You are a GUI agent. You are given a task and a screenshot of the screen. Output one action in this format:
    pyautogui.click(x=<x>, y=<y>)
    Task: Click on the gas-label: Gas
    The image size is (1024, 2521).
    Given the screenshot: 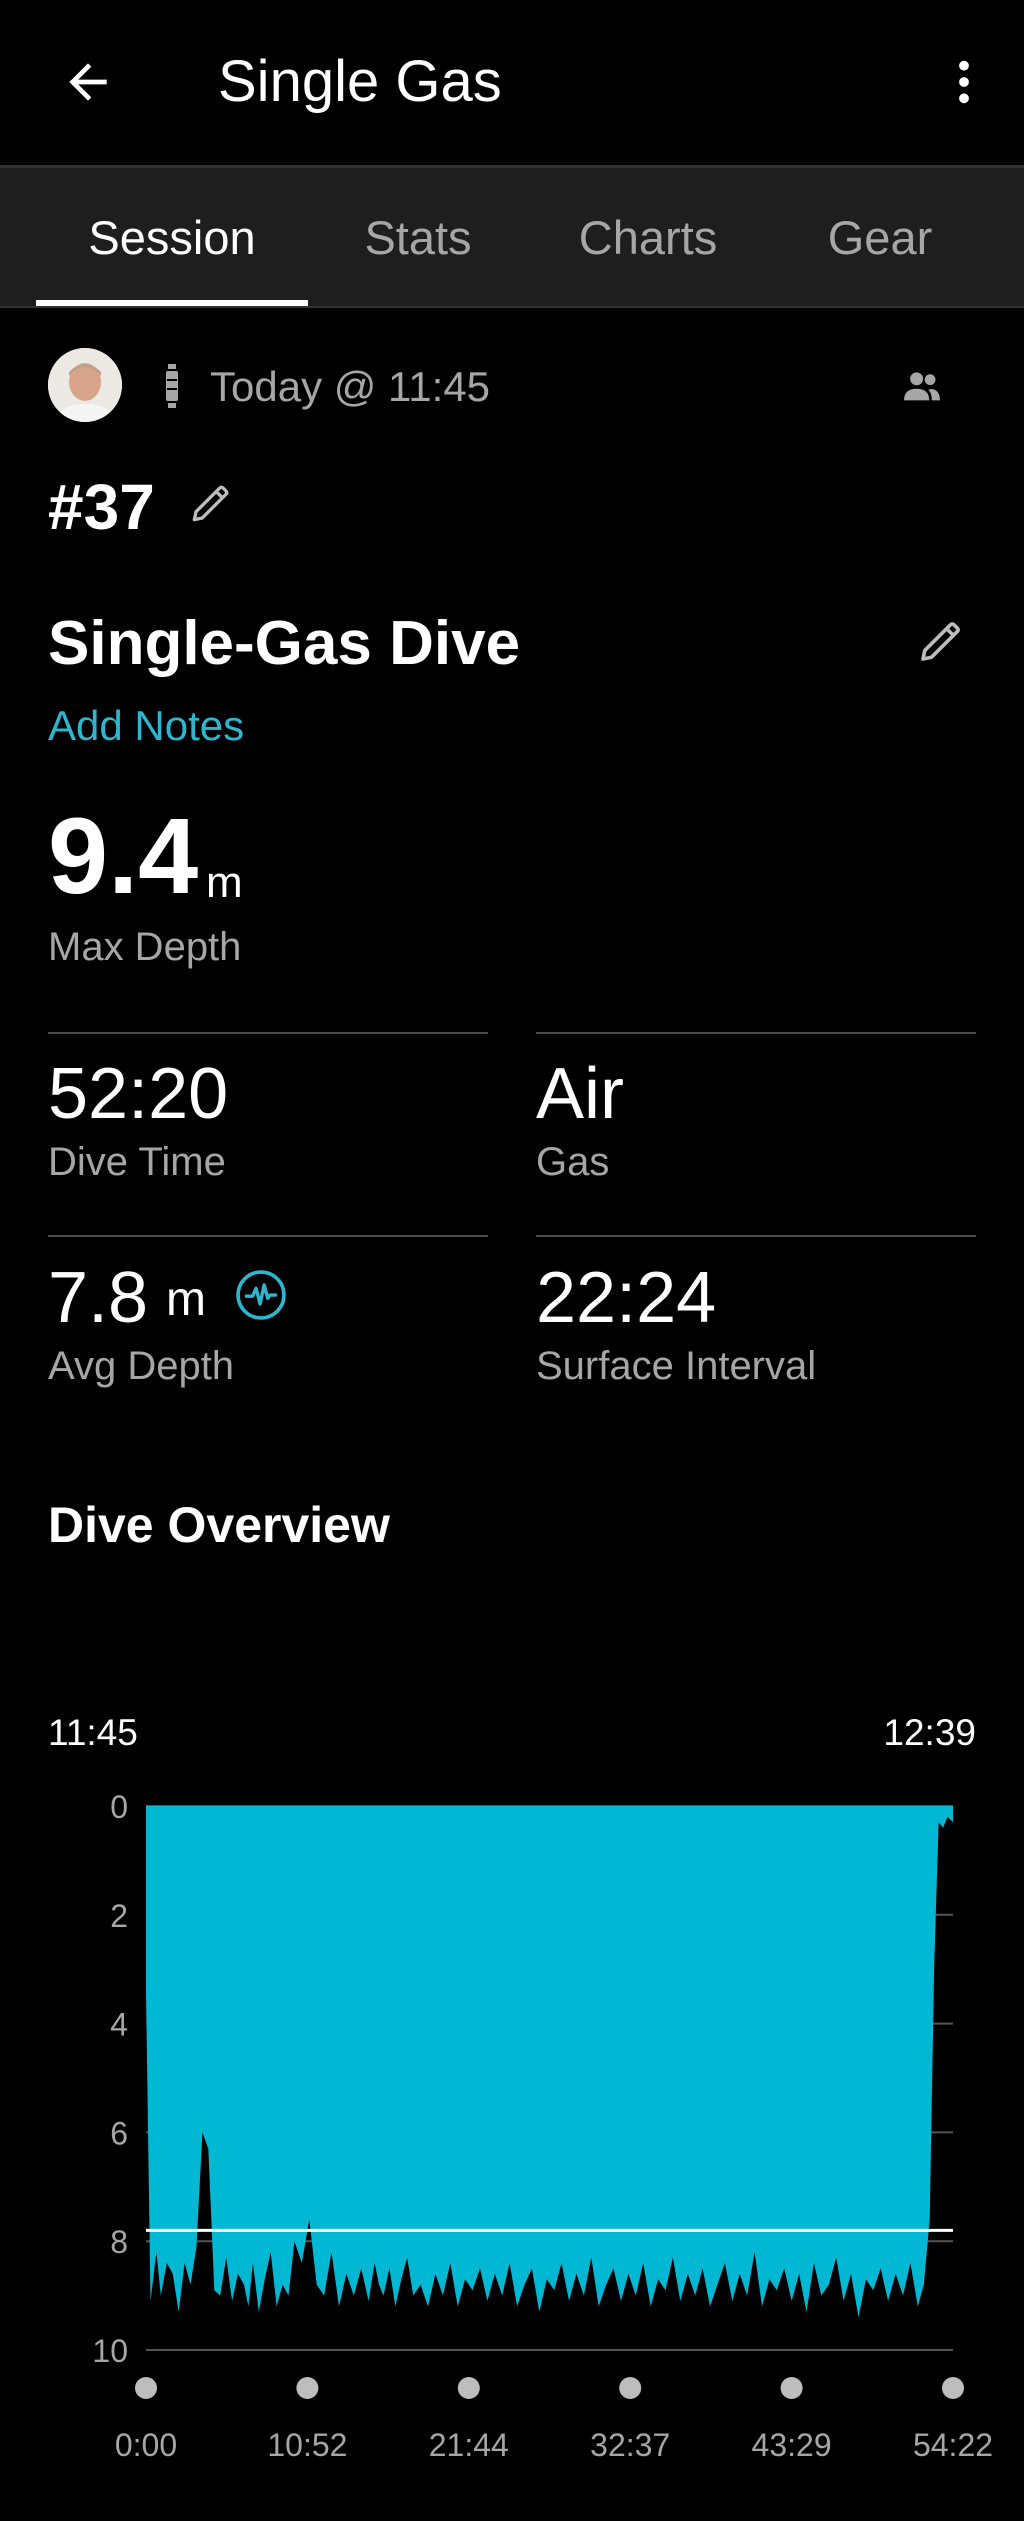 What is the action you would take?
    pyautogui.click(x=573, y=1162)
    